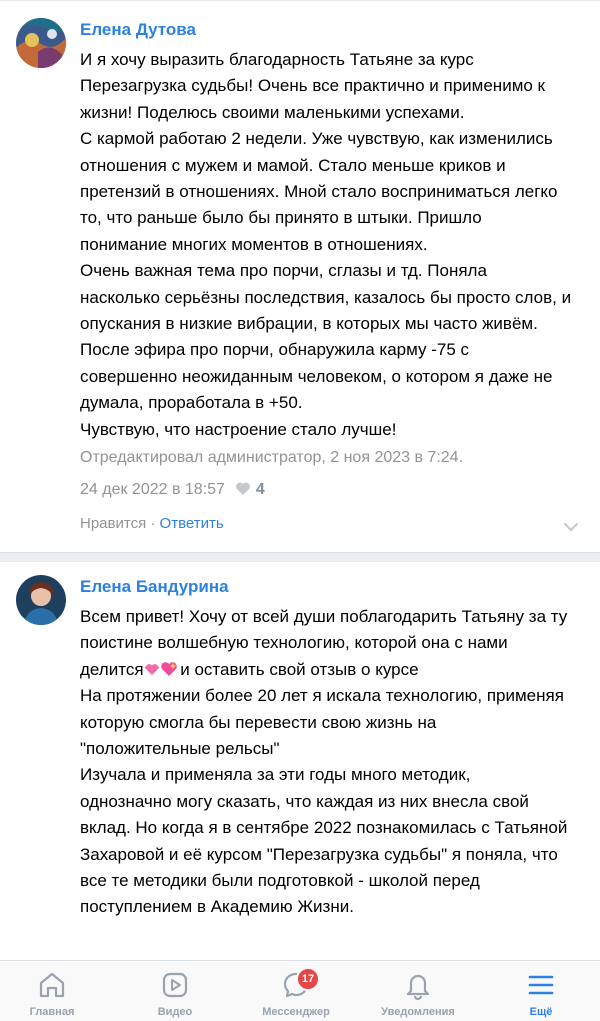 The height and width of the screenshot is (1021, 600). I want to click on video-icon, so click(175, 985).